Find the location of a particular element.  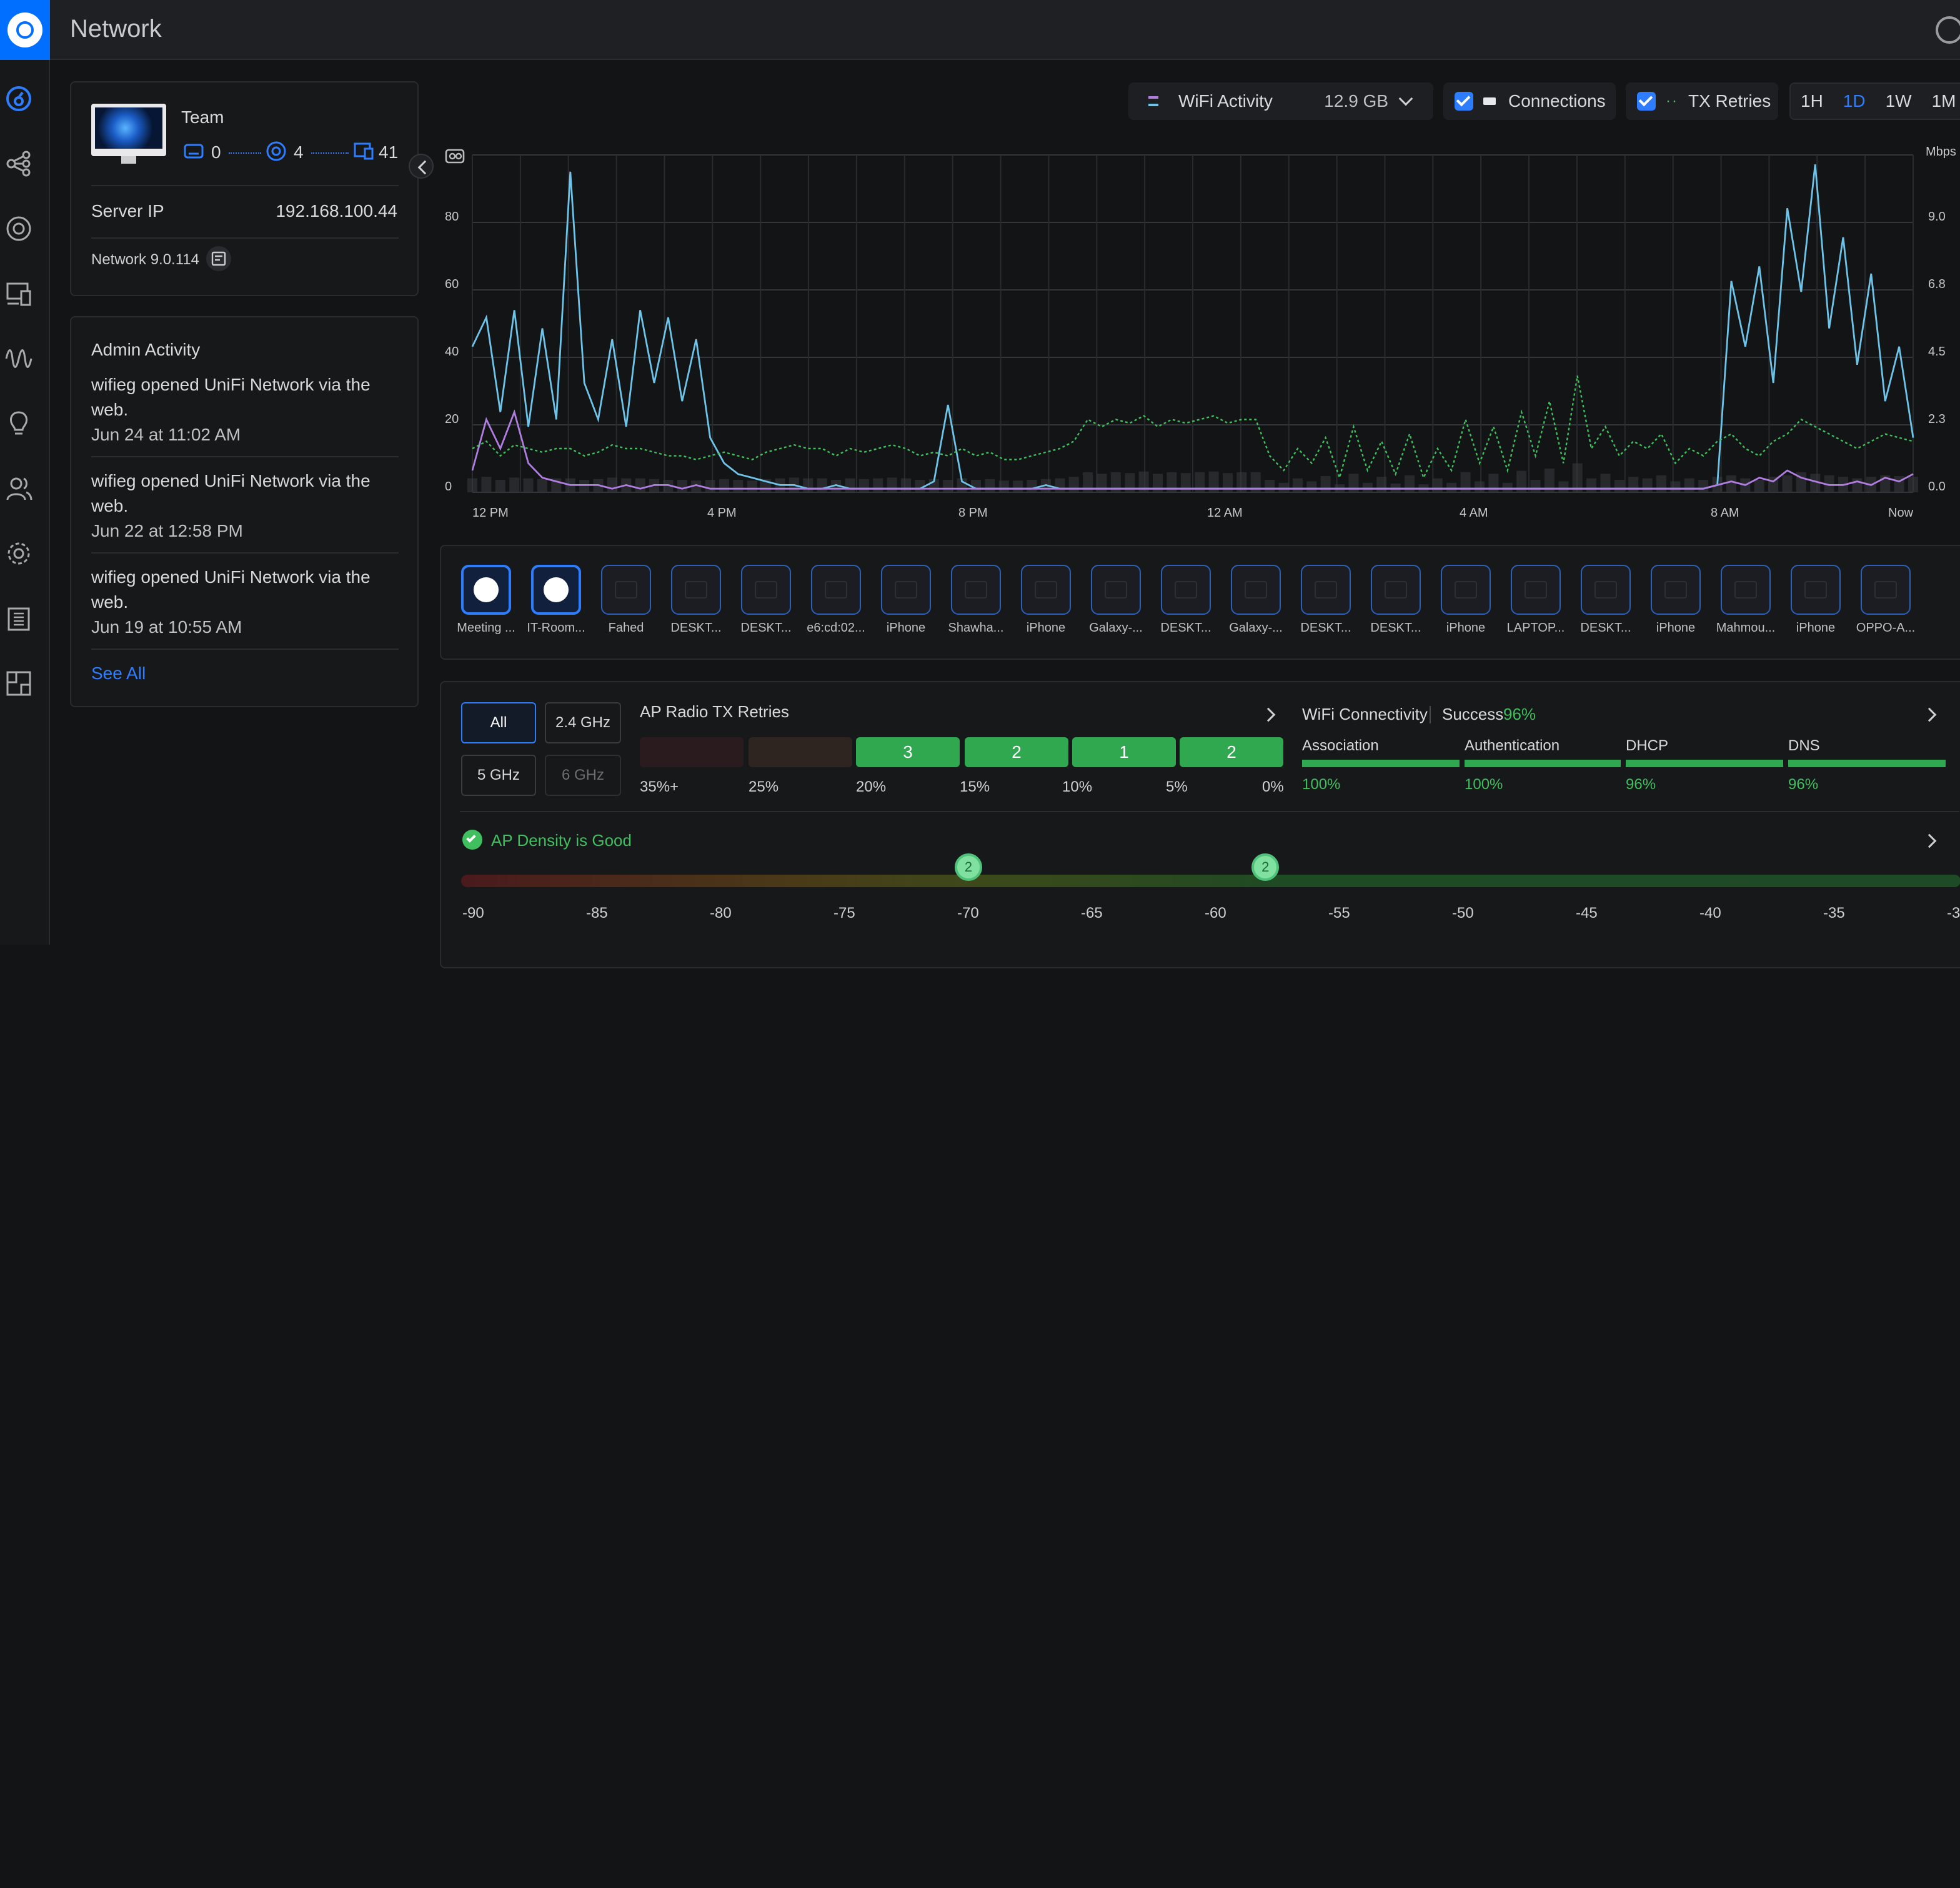

dns-value: 96% is located at coordinates (1803, 785).